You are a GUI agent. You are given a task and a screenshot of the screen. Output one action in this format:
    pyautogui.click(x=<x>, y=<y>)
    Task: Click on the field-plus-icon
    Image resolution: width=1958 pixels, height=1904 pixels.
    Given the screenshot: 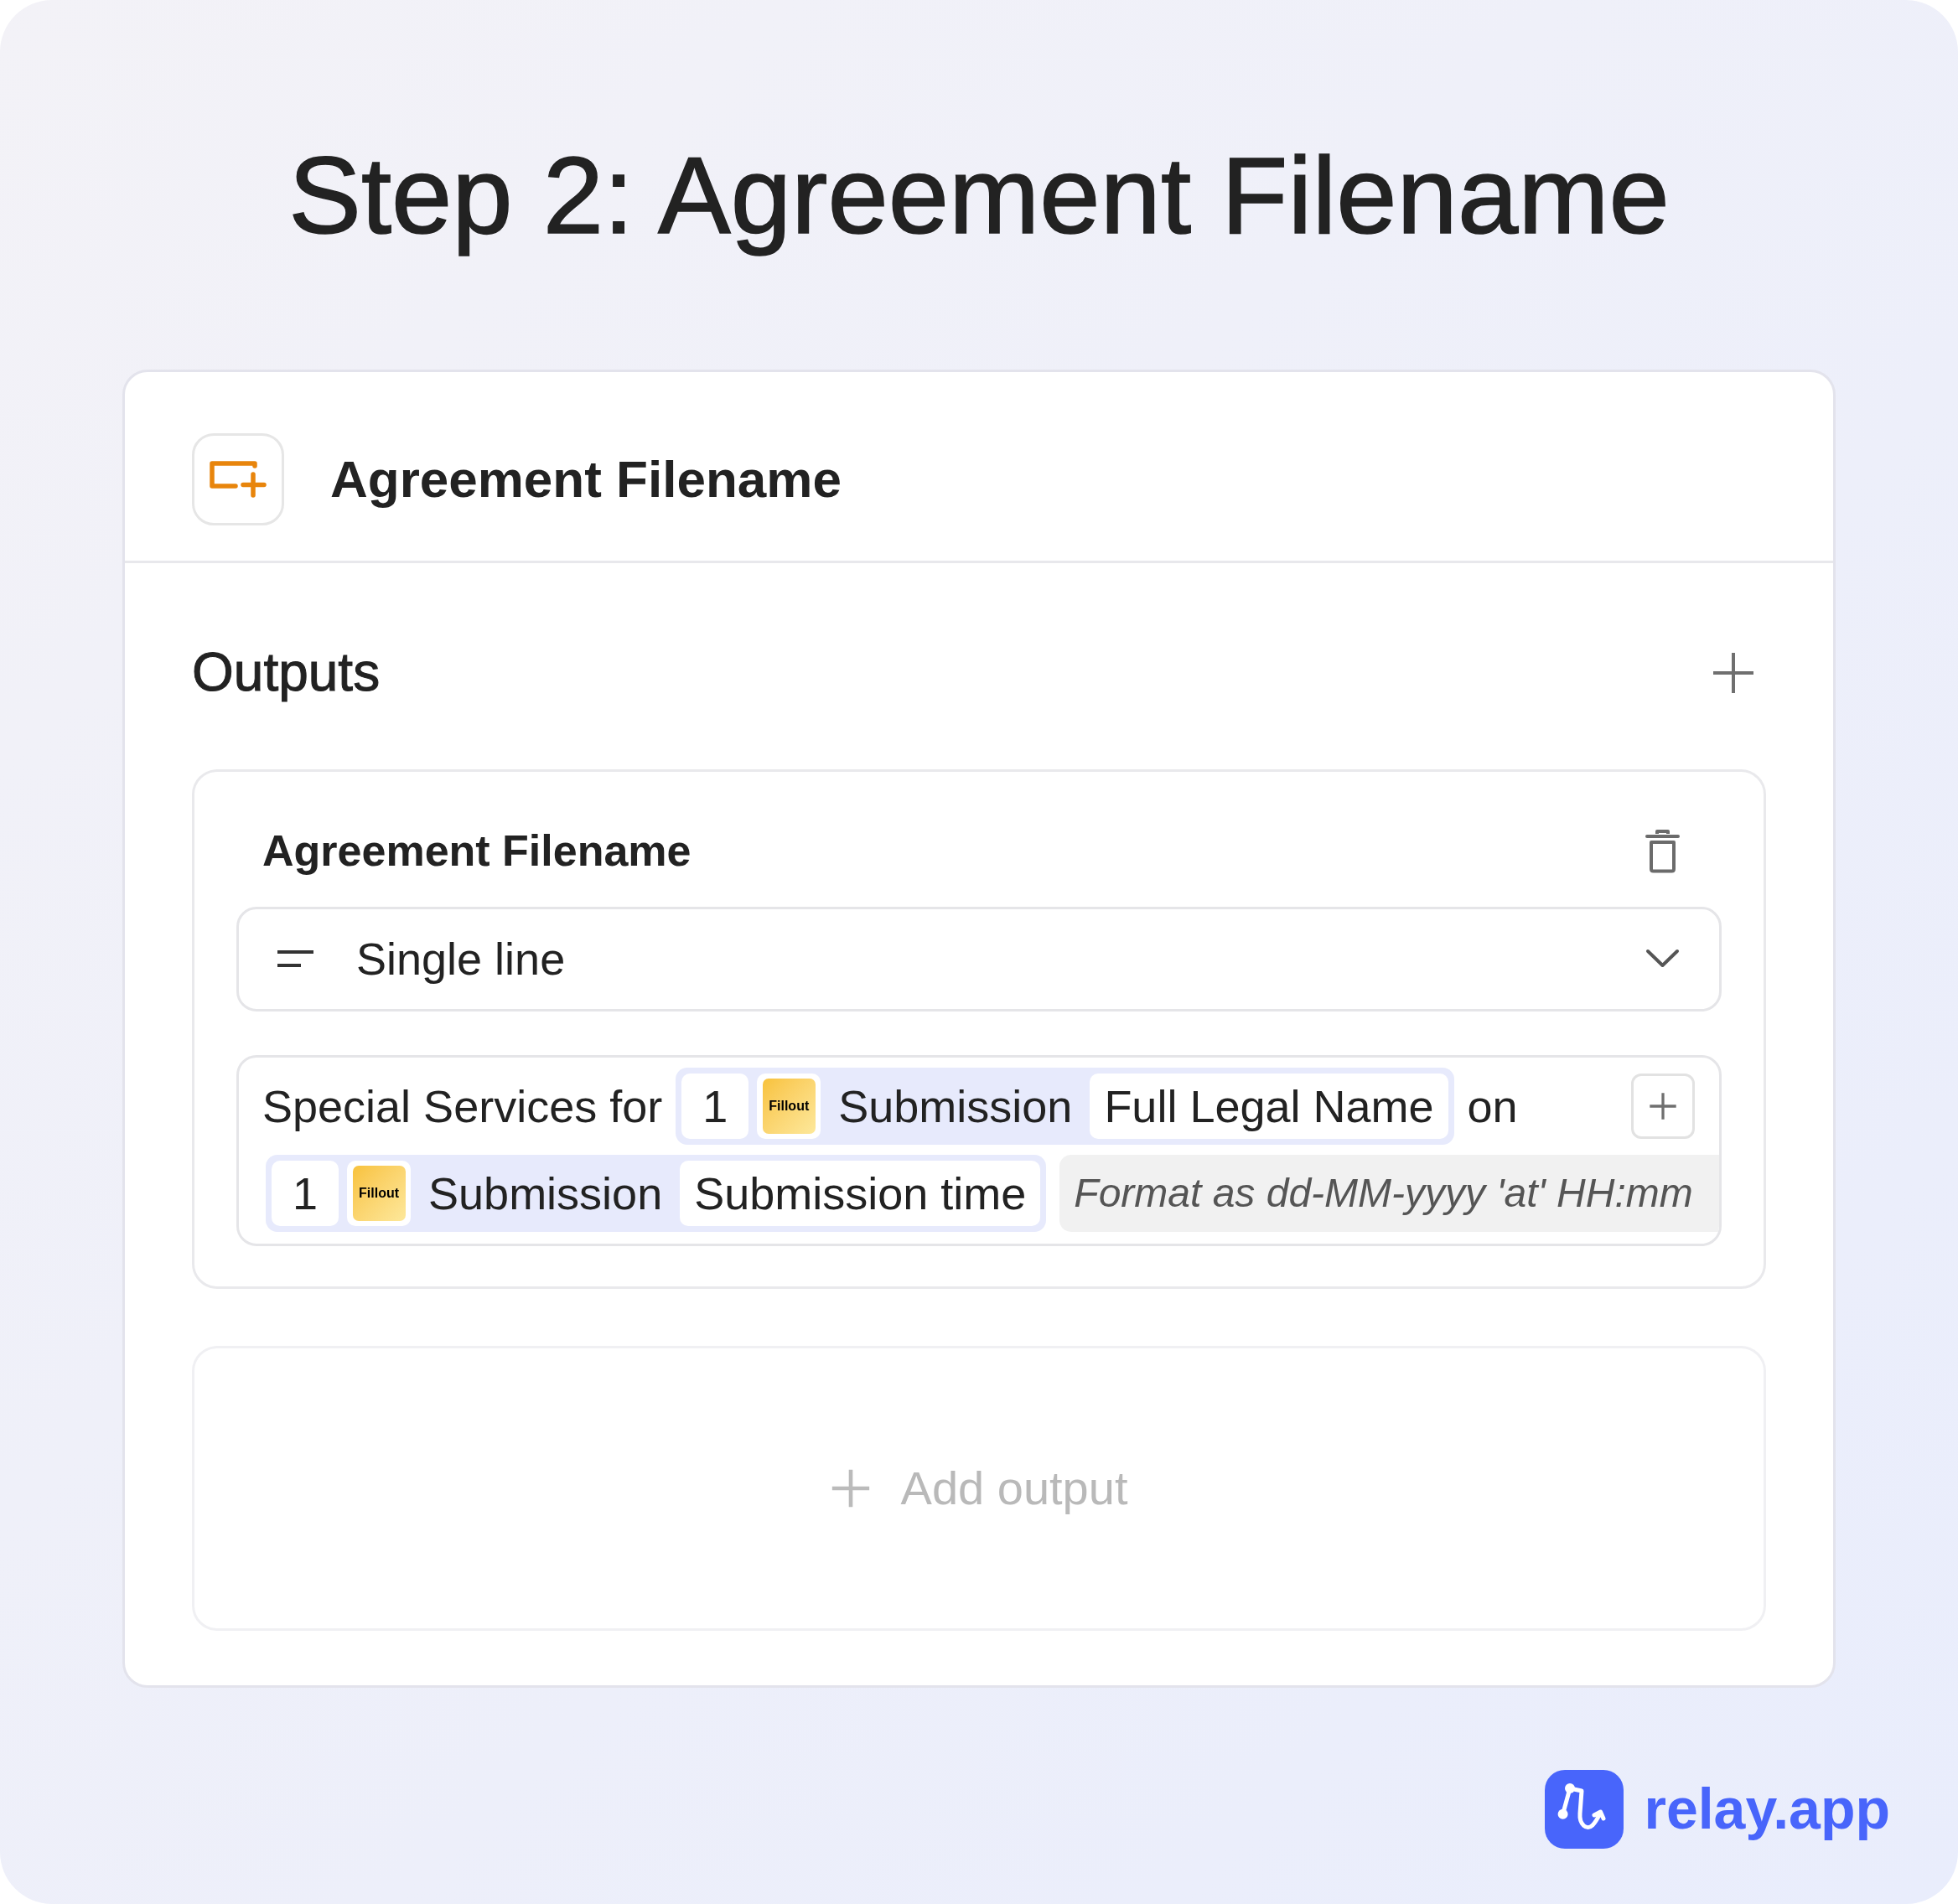 What is the action you would take?
    pyautogui.click(x=238, y=479)
    